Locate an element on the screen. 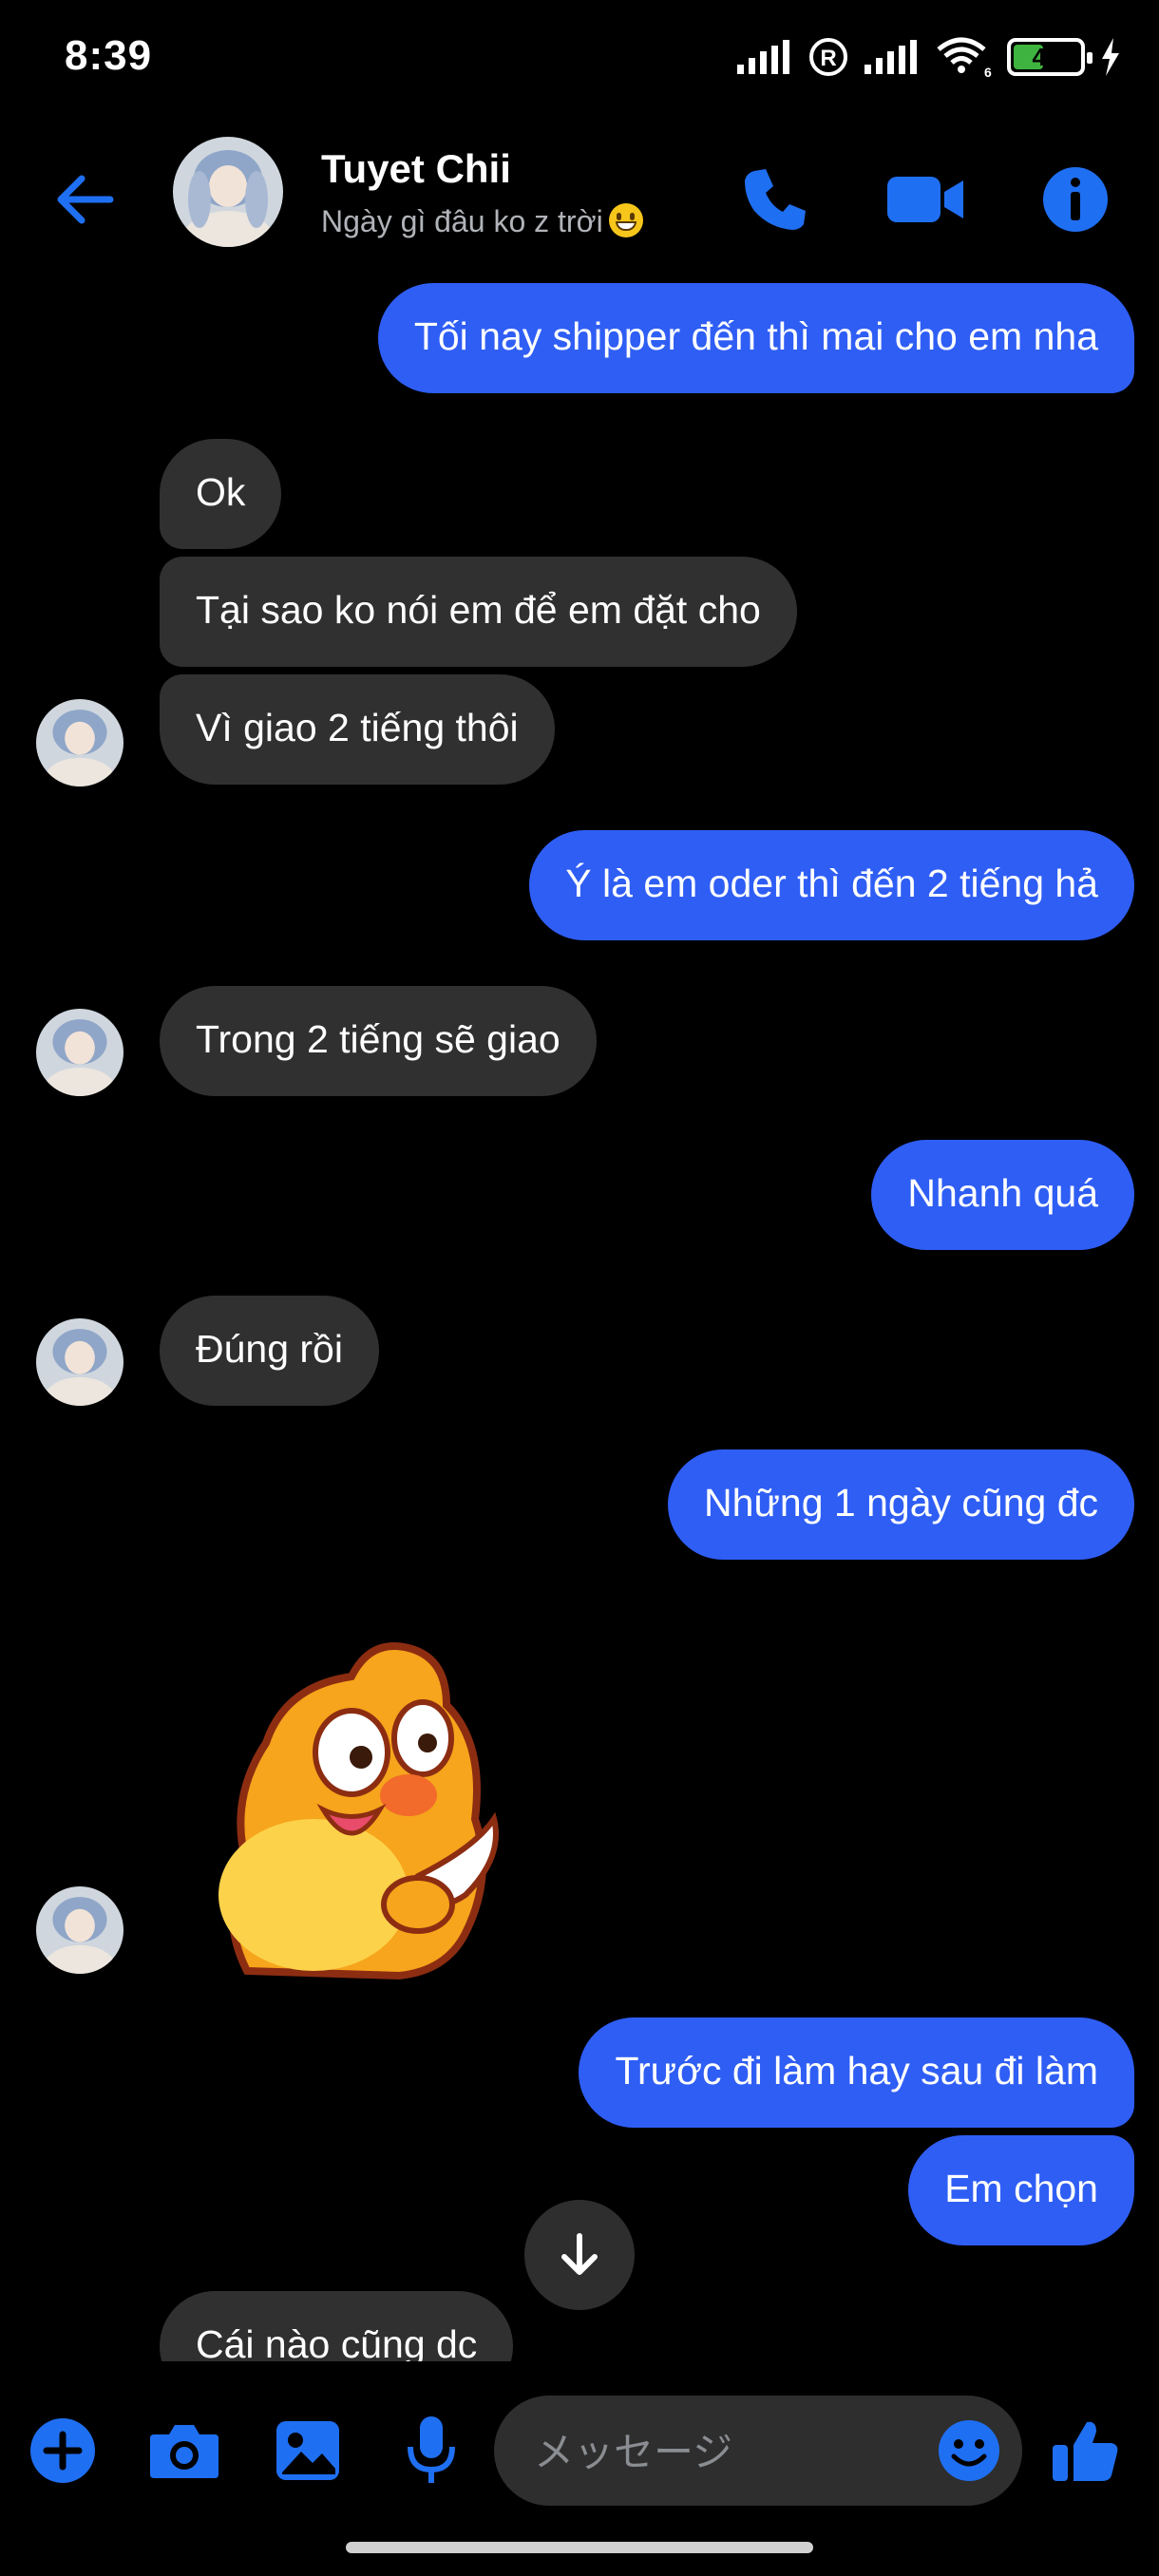  add-button is located at coordinates (63, 2451).